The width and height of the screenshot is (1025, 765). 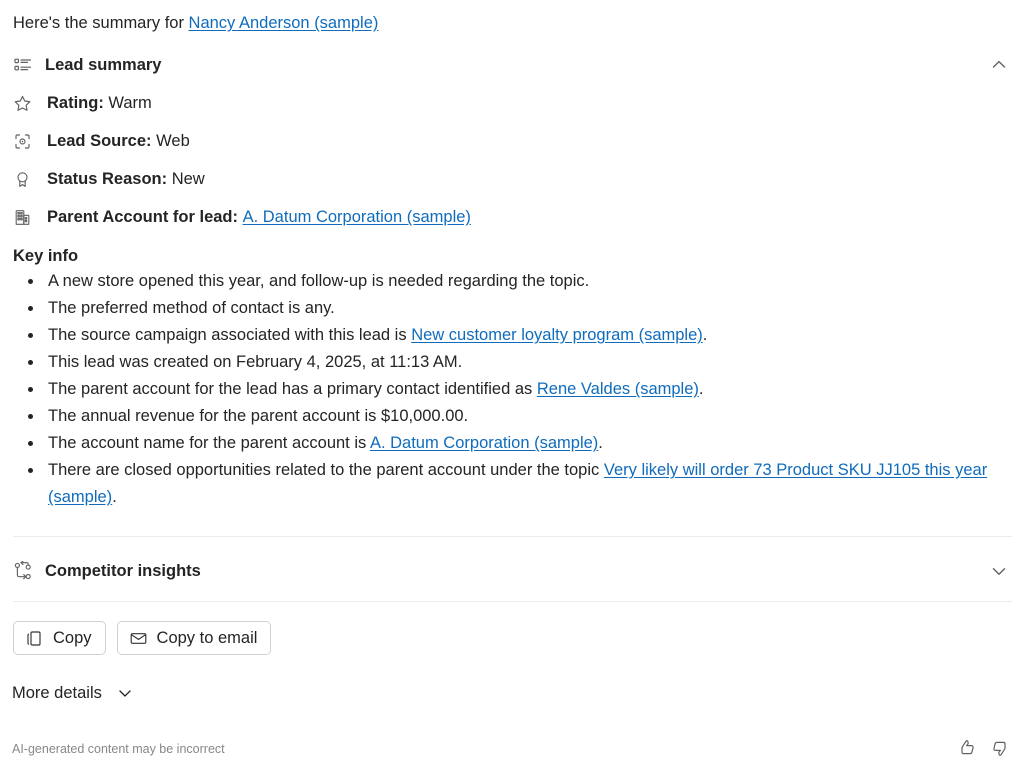 What do you see at coordinates (512, 65) in the screenshot?
I see `lead-summary-header: Lead summary` at bounding box center [512, 65].